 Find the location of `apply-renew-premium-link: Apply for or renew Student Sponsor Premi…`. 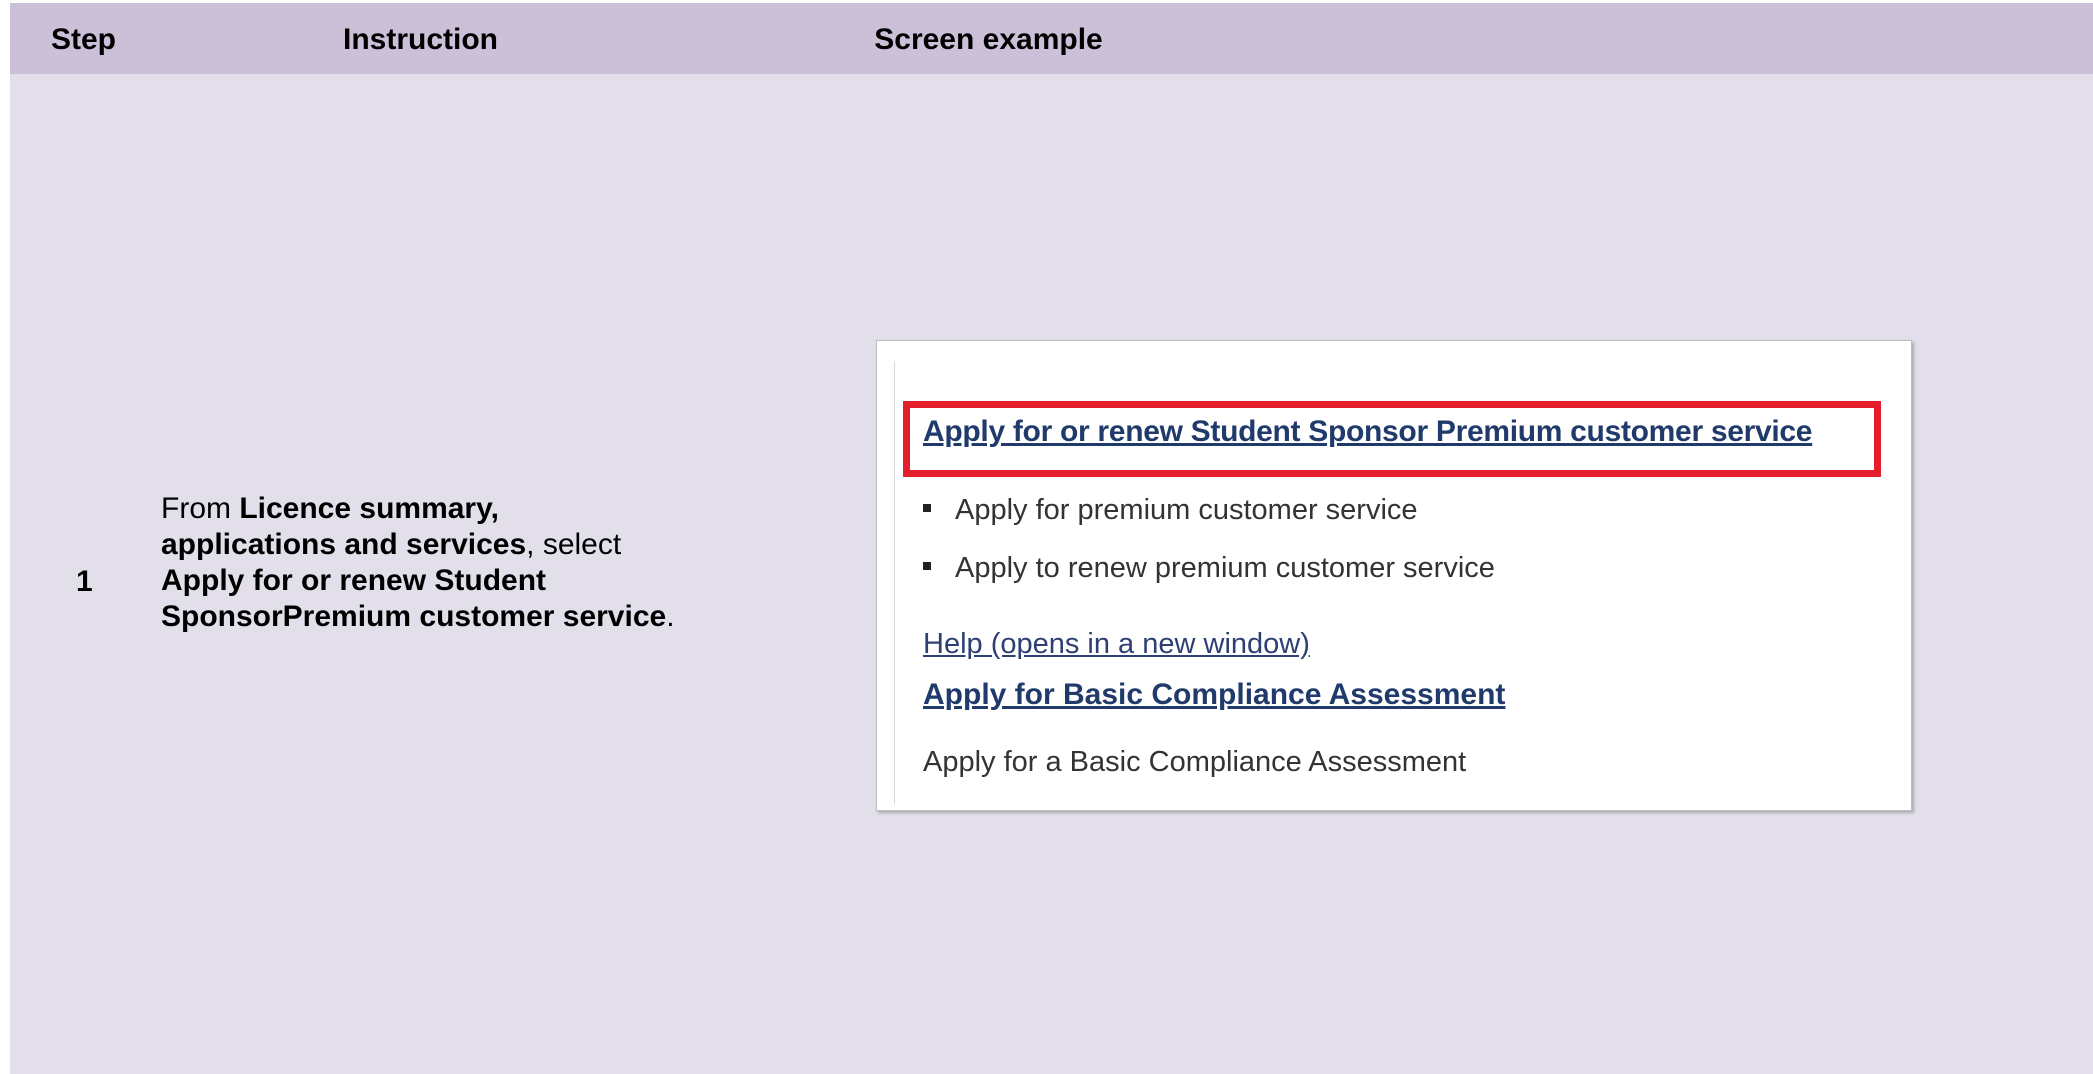

apply-renew-premium-link: Apply for or renew Student Sponsor Premi… is located at coordinates (1367, 432).